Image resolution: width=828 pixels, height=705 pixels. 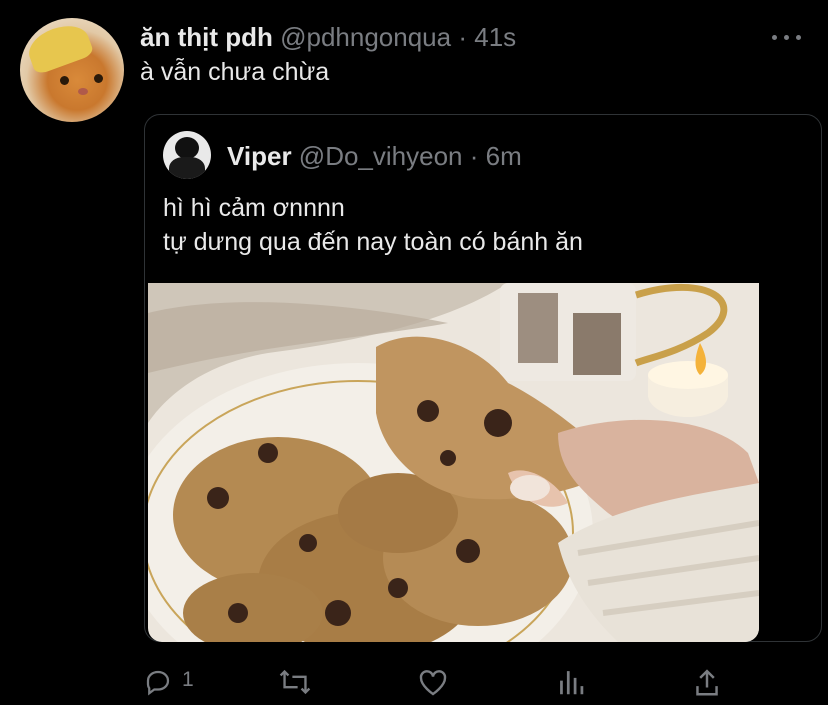 I want to click on like-icon, so click(x=433, y=682).